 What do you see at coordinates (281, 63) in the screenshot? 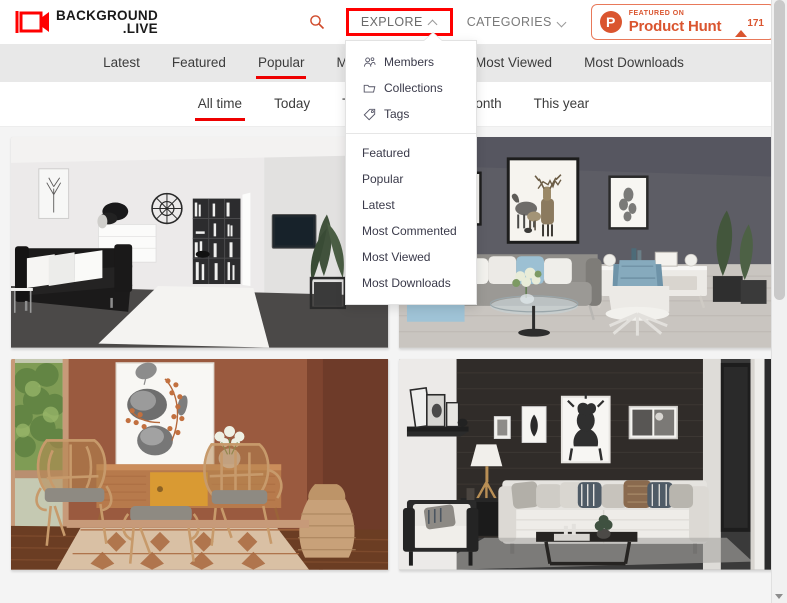
I see `nav-item-popular: Popular` at bounding box center [281, 63].